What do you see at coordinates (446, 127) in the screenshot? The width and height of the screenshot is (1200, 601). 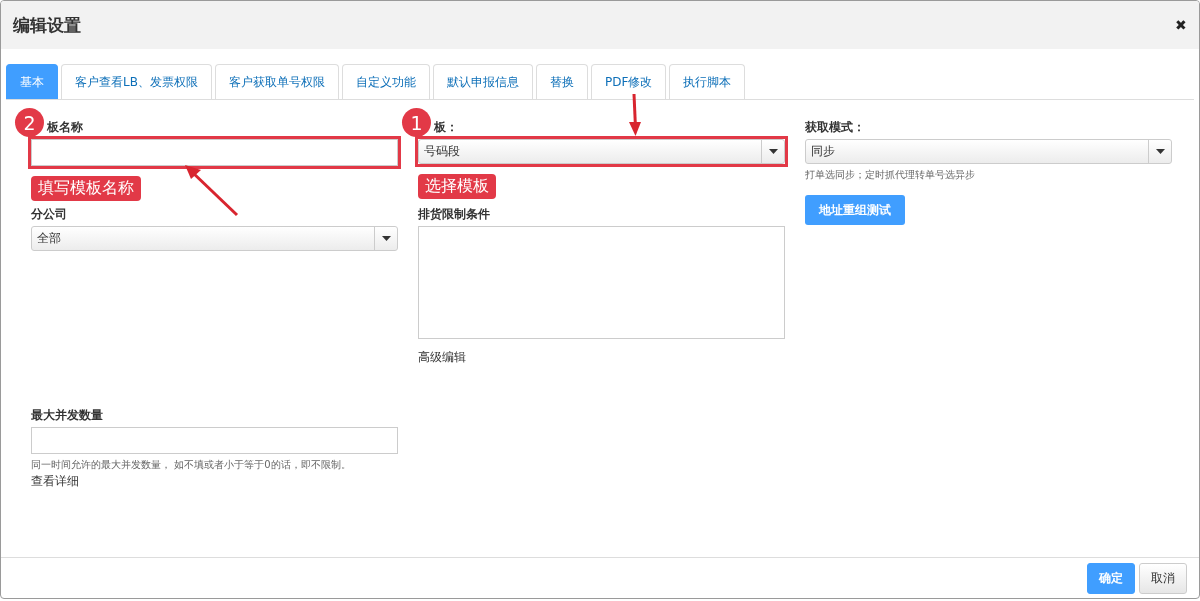 I see `field-label: 板：` at bounding box center [446, 127].